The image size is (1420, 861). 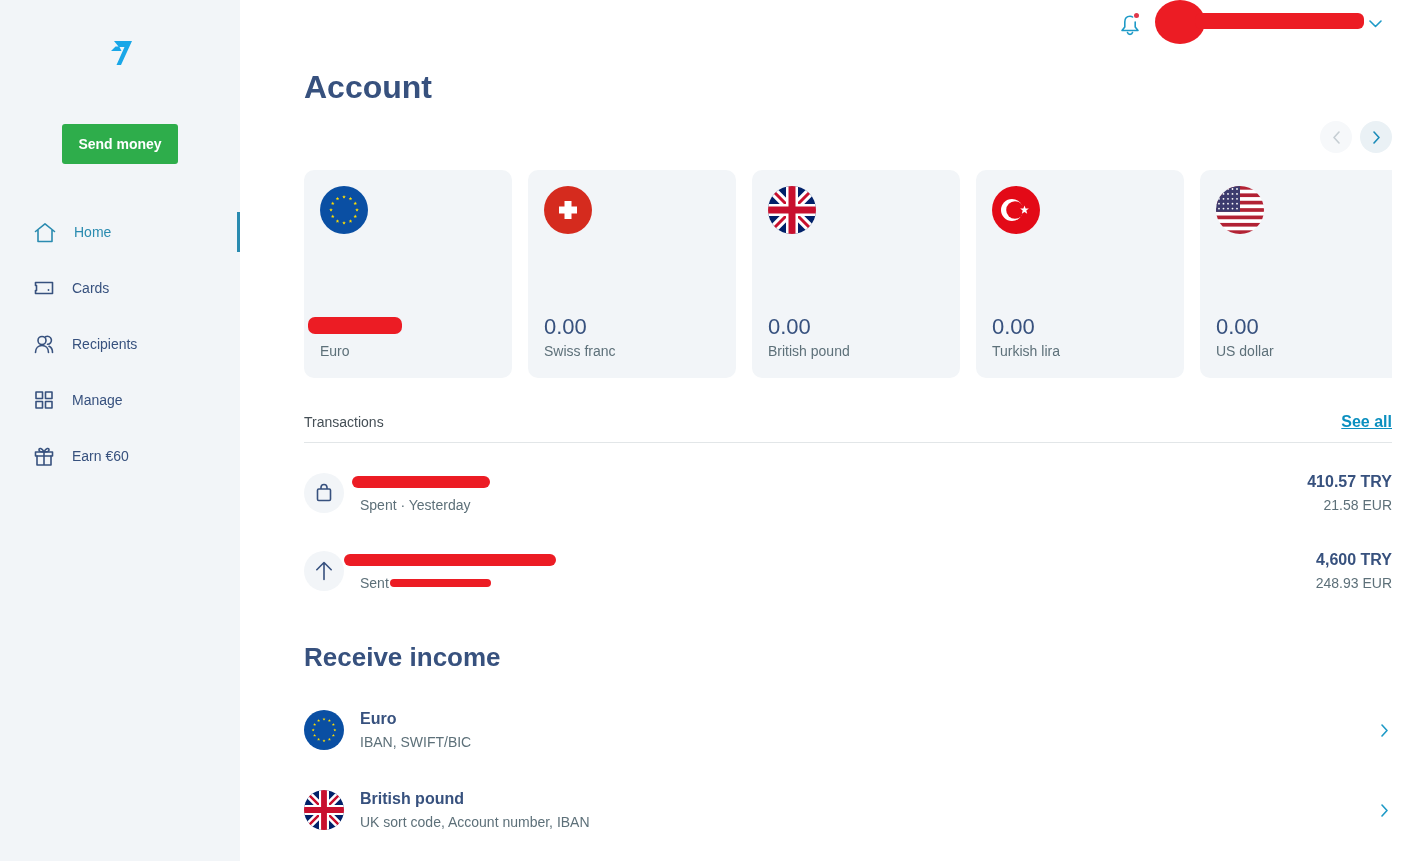 I want to click on us-flag-icon, so click(x=1240, y=210).